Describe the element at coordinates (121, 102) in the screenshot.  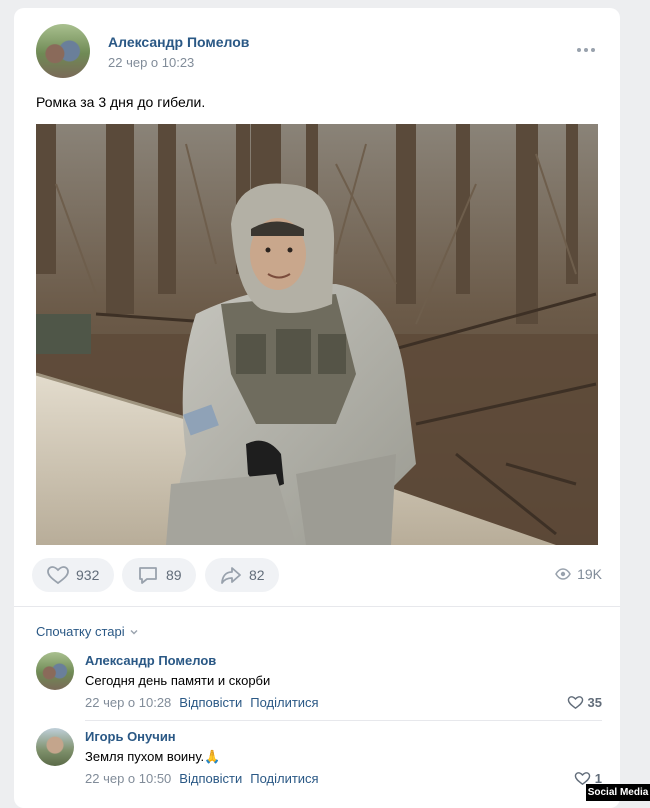
I see `post-text: Ромка за 3 дня до гибели.` at that location.